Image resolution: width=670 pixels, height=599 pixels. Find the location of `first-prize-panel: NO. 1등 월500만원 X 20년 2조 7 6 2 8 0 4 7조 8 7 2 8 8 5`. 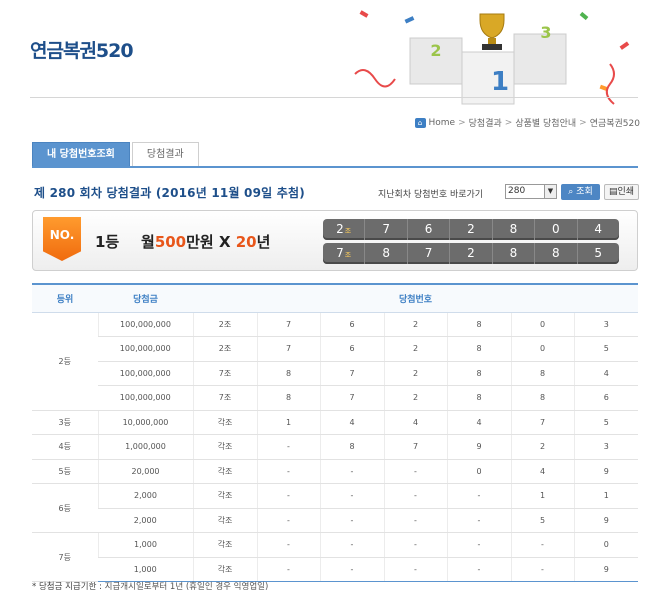

first-prize-panel: NO. 1등 월500만원 X 20년 2조 7 6 2 8 0 4 7조 8 7 2 8 8 5 is located at coordinates (335, 240).